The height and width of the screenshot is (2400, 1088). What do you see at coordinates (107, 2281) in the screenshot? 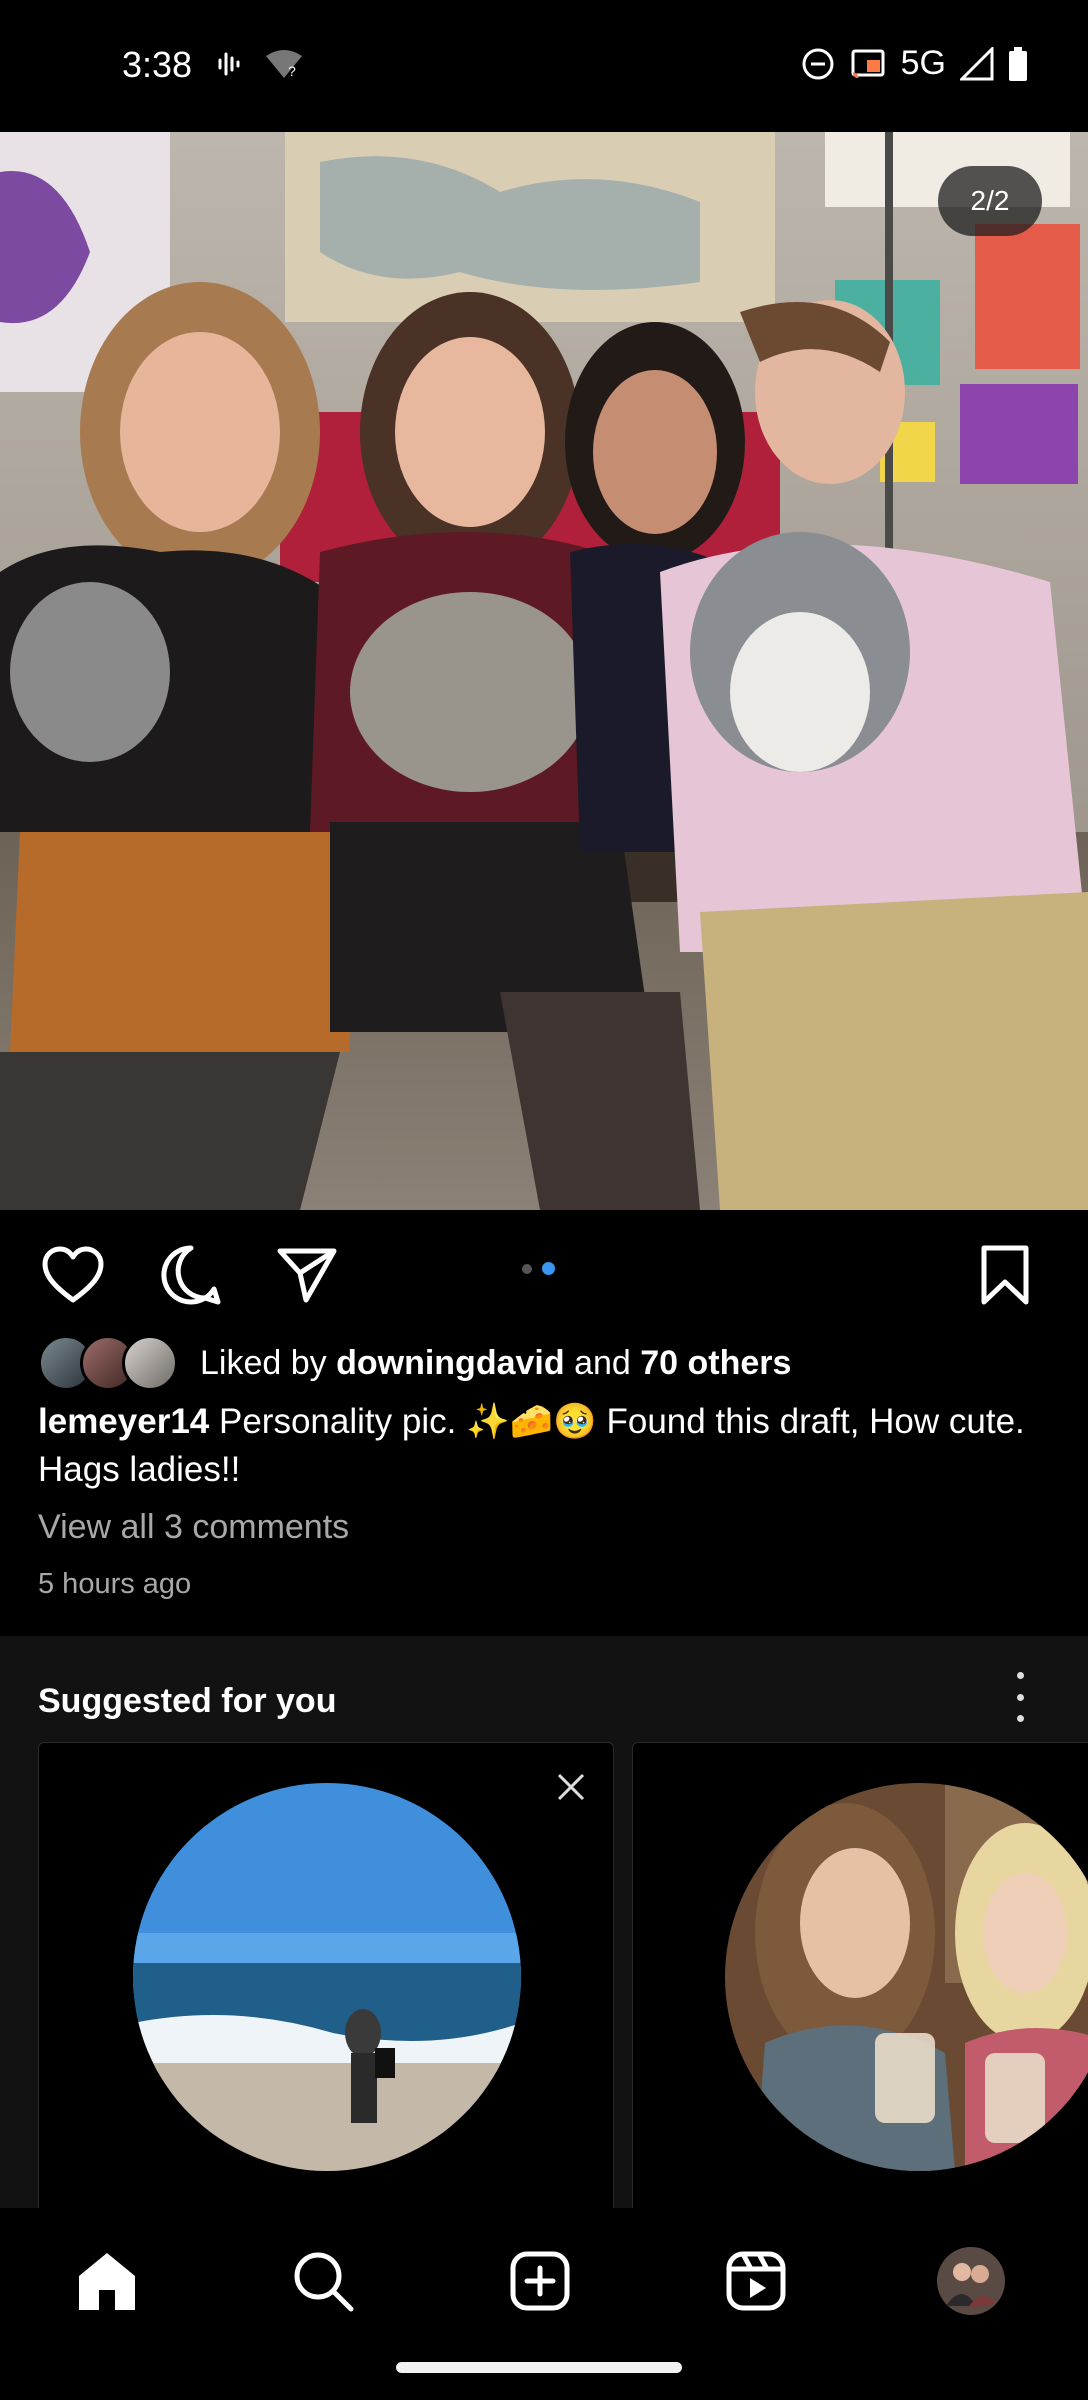
I see `home-icon` at bounding box center [107, 2281].